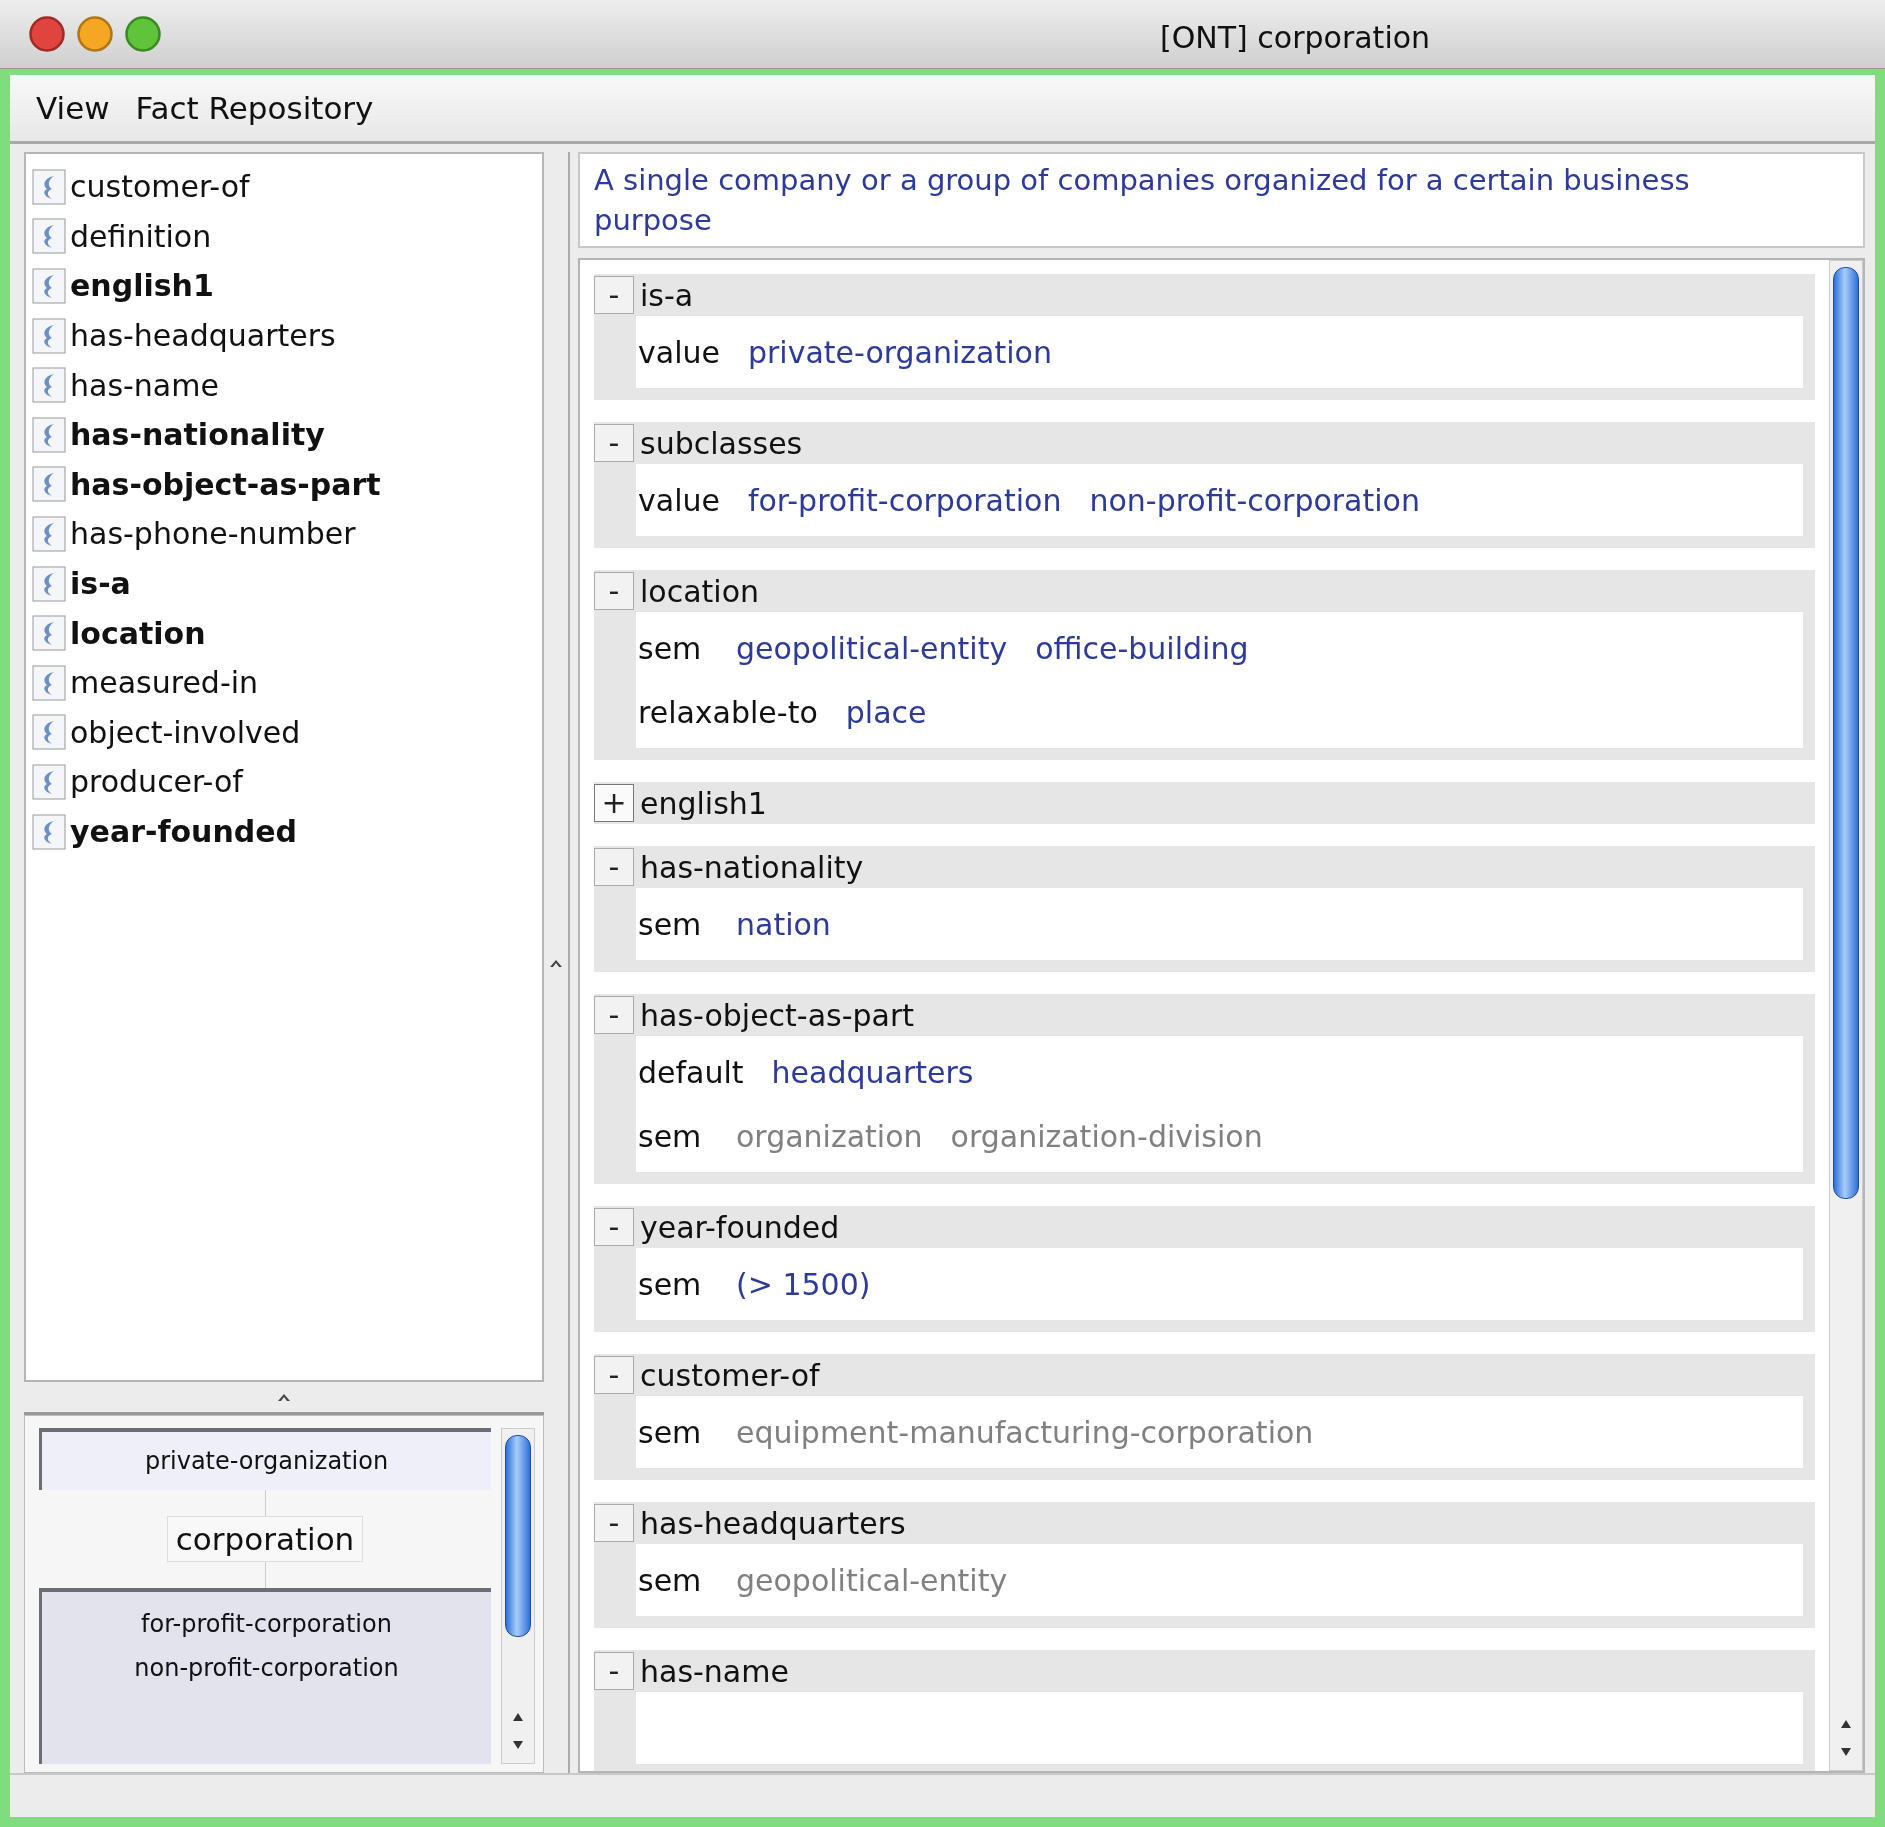 This screenshot has height=1827, width=1885. Describe the element at coordinates (721, 443) in the screenshot. I see `slot-title: subclasses` at that location.